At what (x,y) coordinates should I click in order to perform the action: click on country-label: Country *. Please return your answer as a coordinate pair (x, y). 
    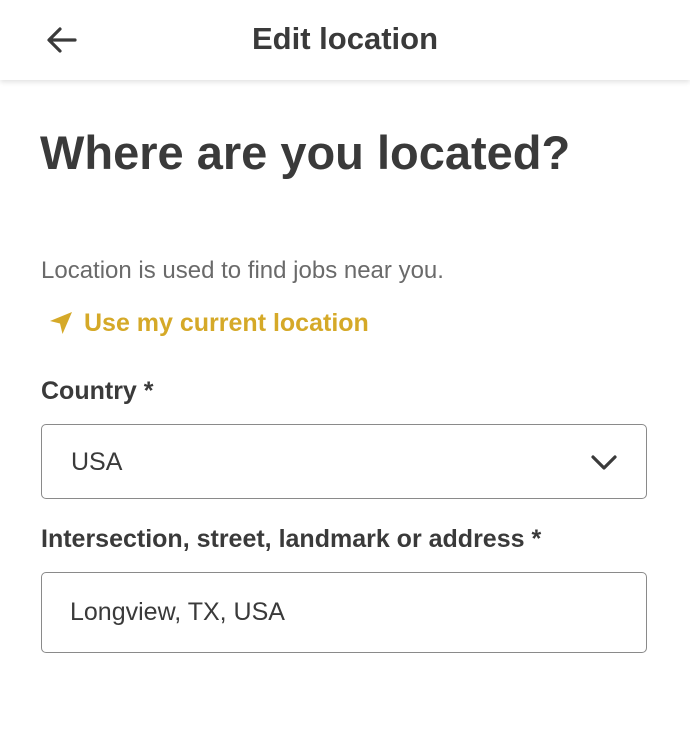
    Looking at the image, I should click on (97, 391).